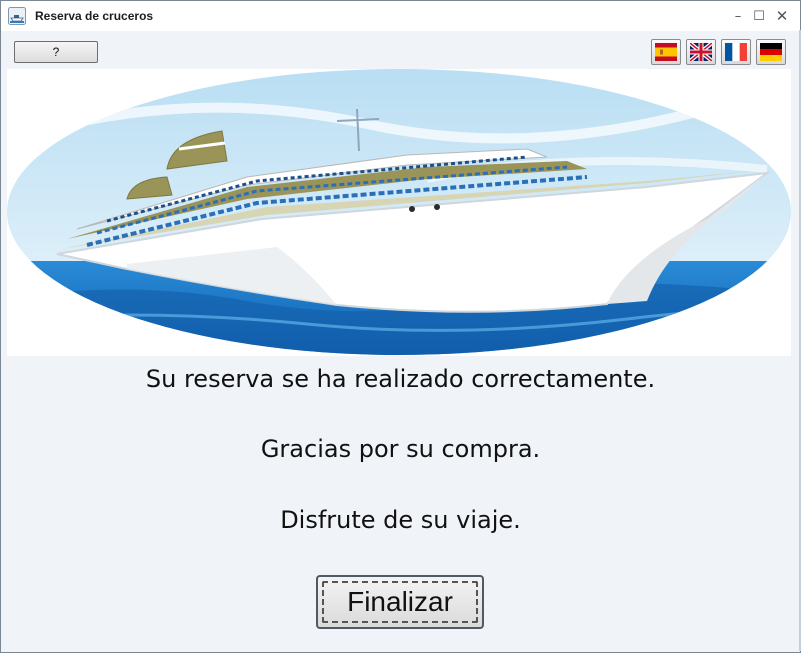  I want to click on uk-flag-icon, so click(701, 52).